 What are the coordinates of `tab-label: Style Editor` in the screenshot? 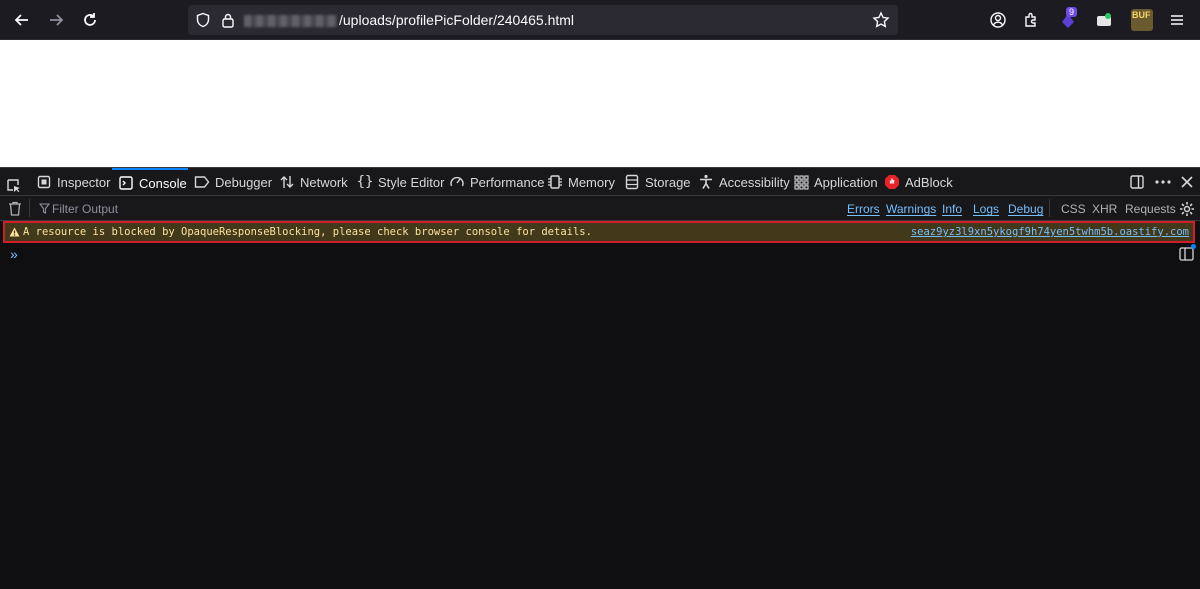 It's located at (411, 182).